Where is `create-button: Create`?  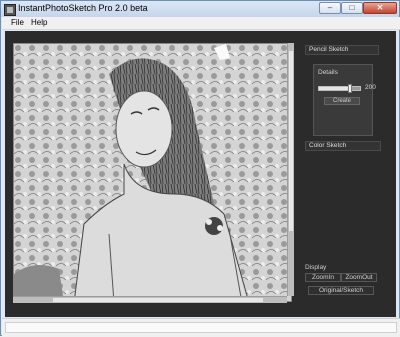 create-button: Create is located at coordinates (342, 101).